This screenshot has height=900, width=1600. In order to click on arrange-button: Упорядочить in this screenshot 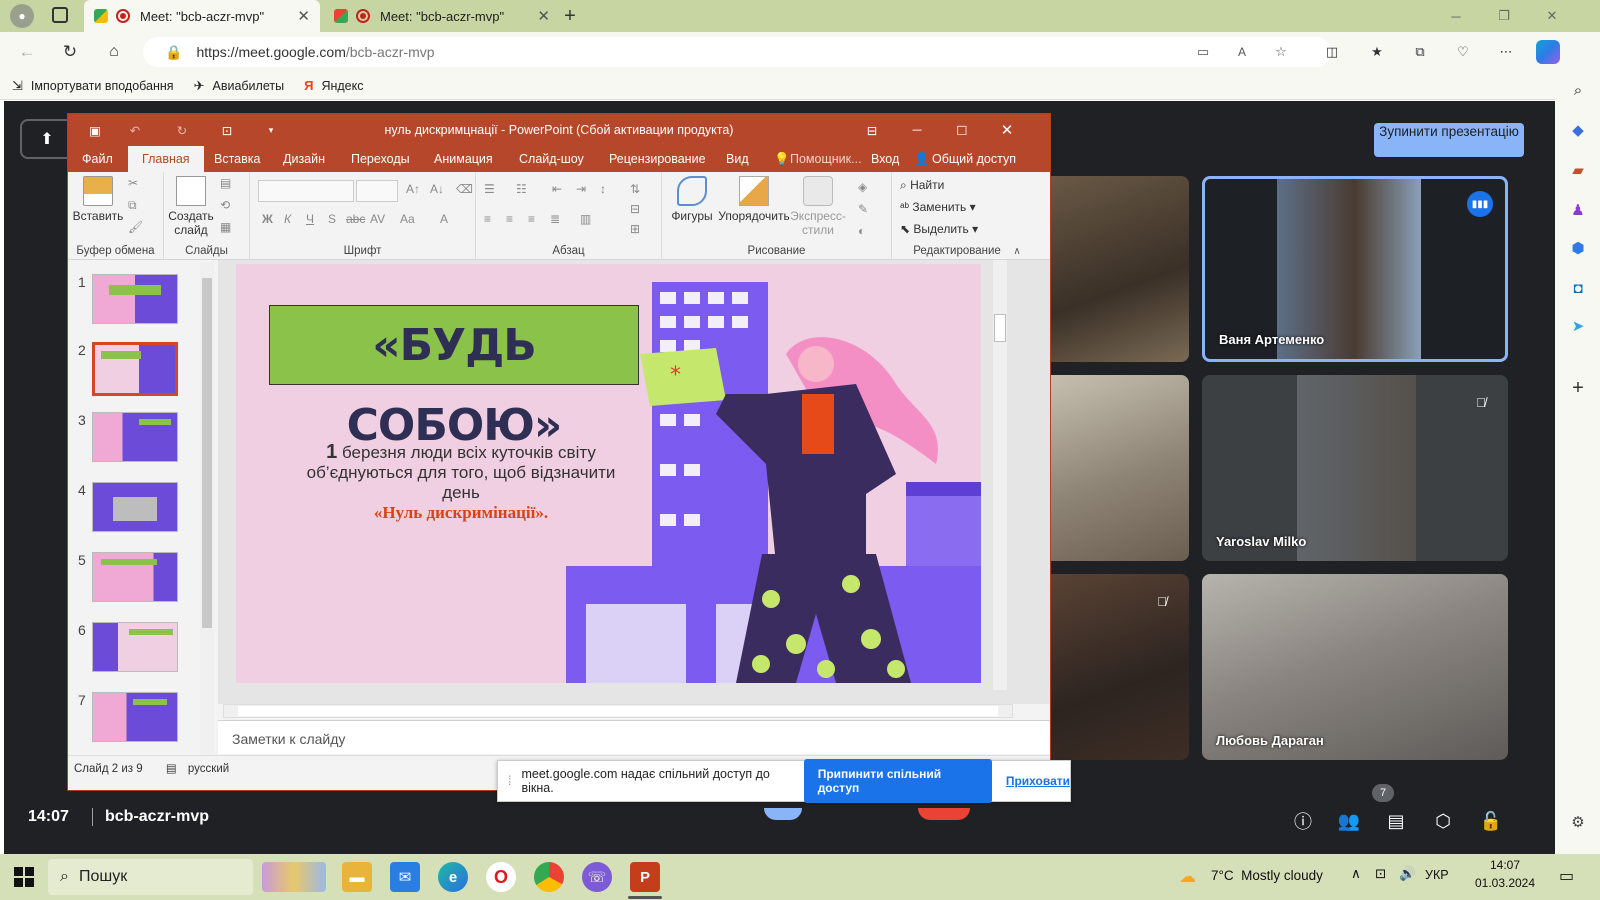, I will do `click(754, 199)`.